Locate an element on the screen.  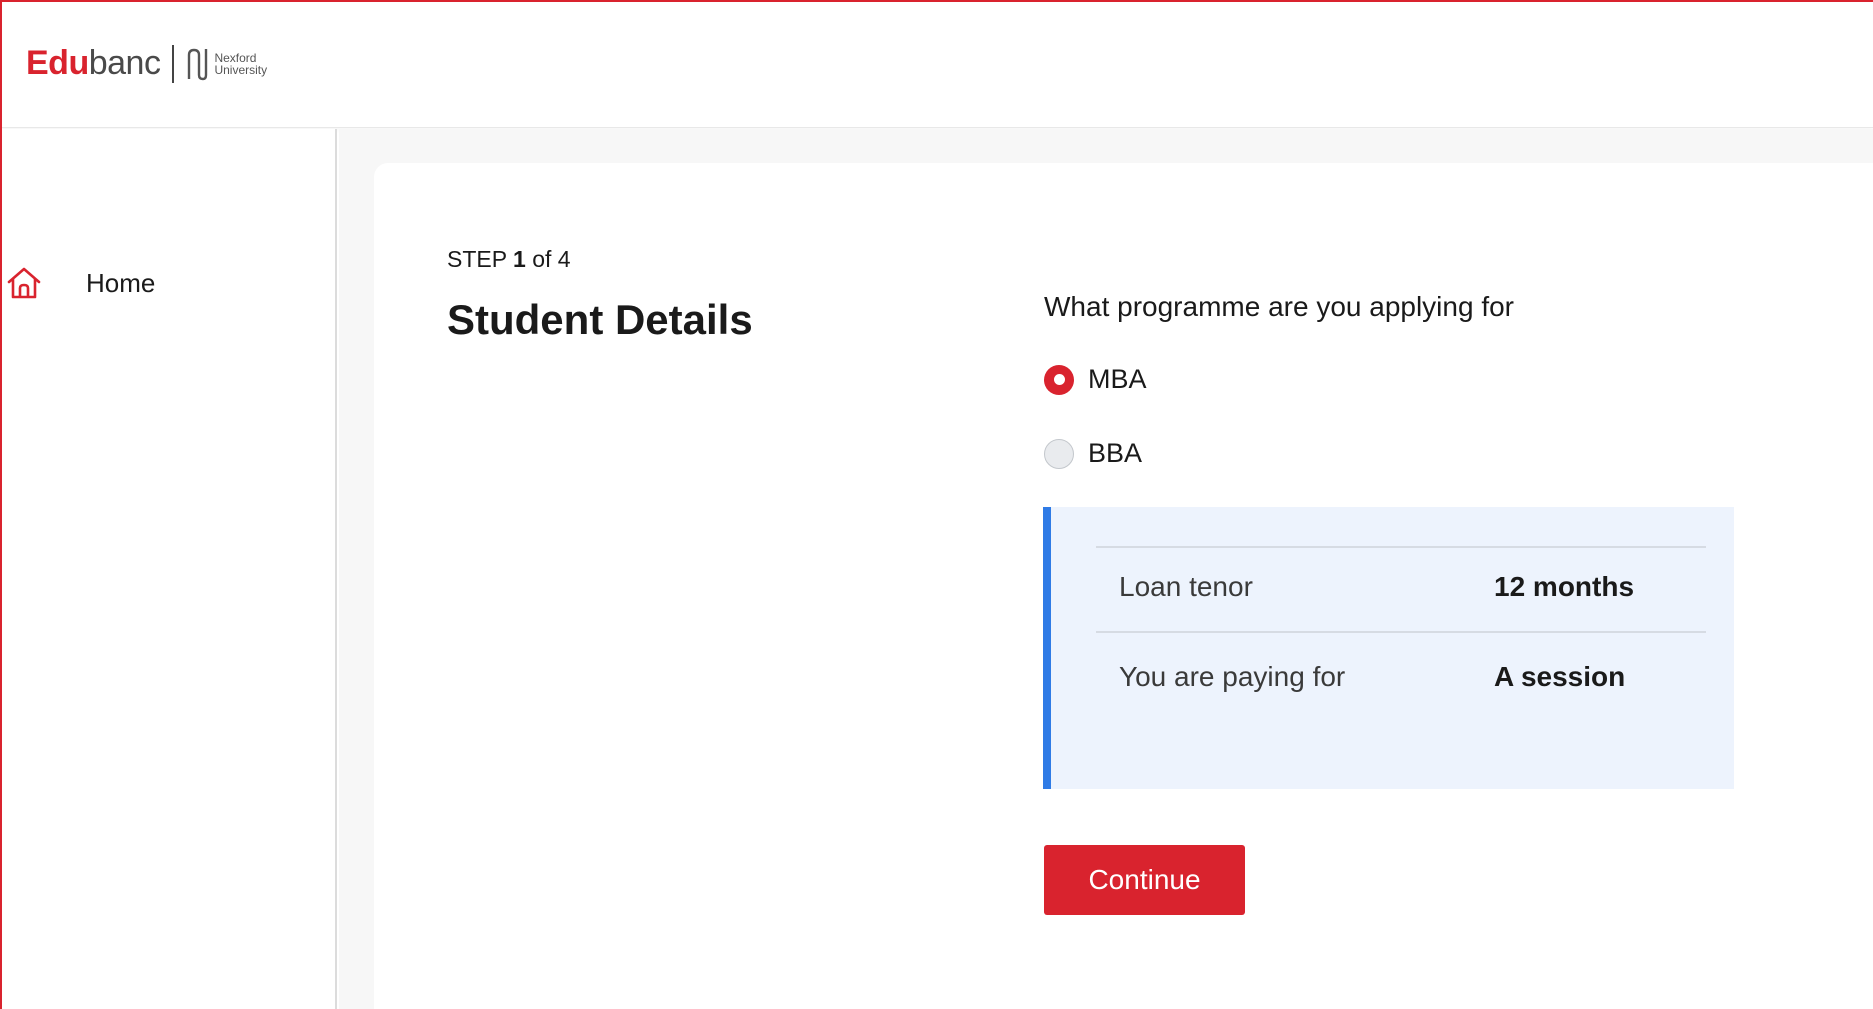
programme-question: What programme are you applying for is located at coordinates (1279, 306).